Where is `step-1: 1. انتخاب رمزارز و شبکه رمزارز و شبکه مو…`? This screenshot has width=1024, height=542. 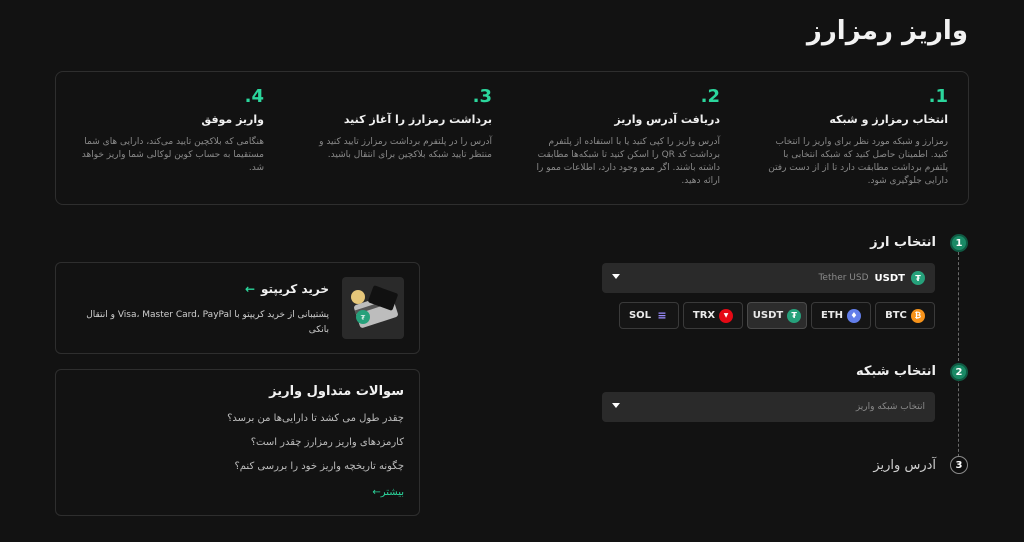 step-1: 1. انتخاب رمزارز و شبکه رمزارز و شبکه مو… is located at coordinates (854, 138).